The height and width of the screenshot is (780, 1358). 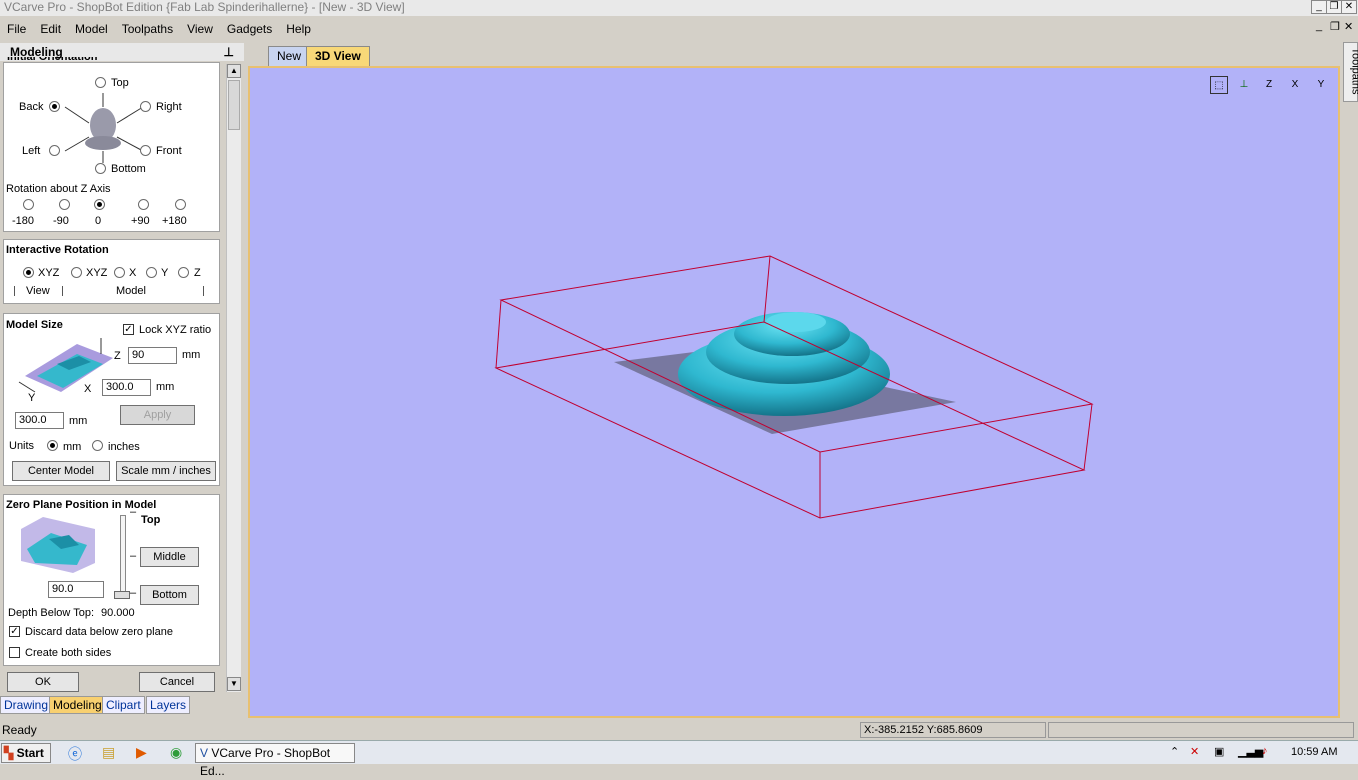 What do you see at coordinates (14, 631) in the screenshot?
I see `discard-data-checkbox: ✓` at bounding box center [14, 631].